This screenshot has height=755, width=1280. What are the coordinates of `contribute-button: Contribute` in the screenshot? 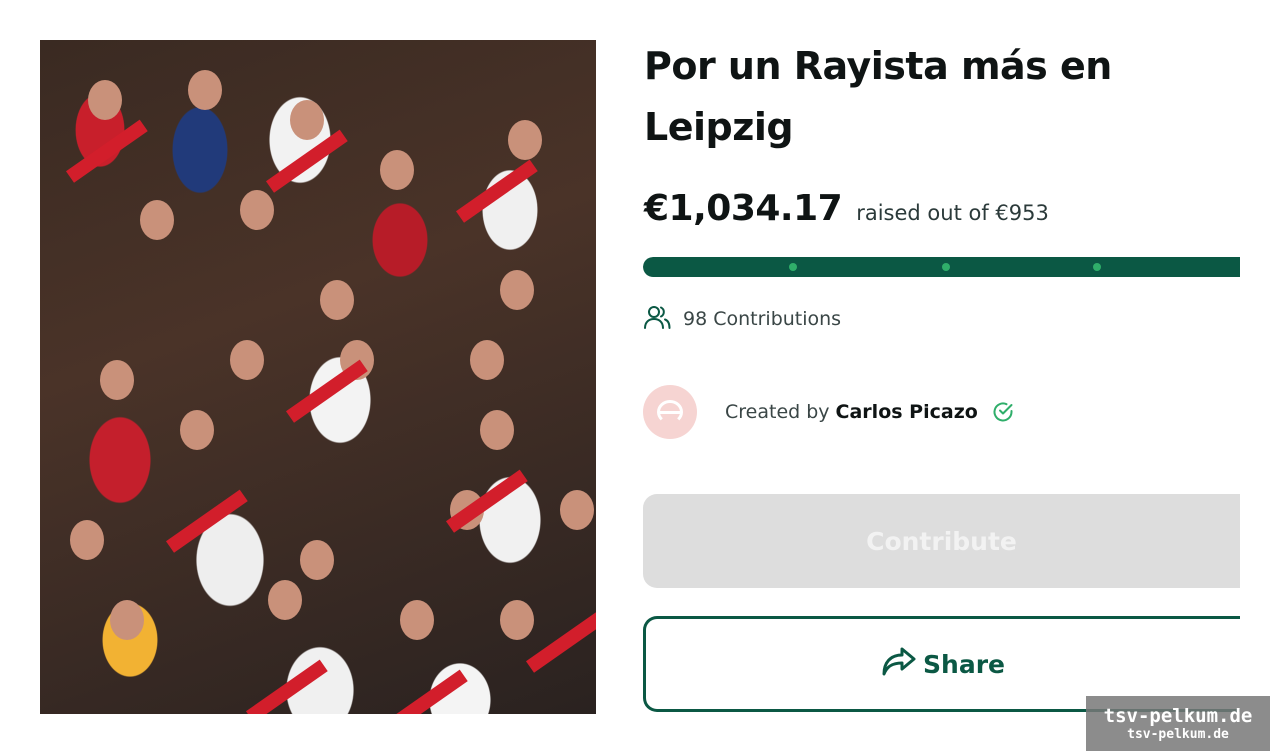 It's located at (941, 541).